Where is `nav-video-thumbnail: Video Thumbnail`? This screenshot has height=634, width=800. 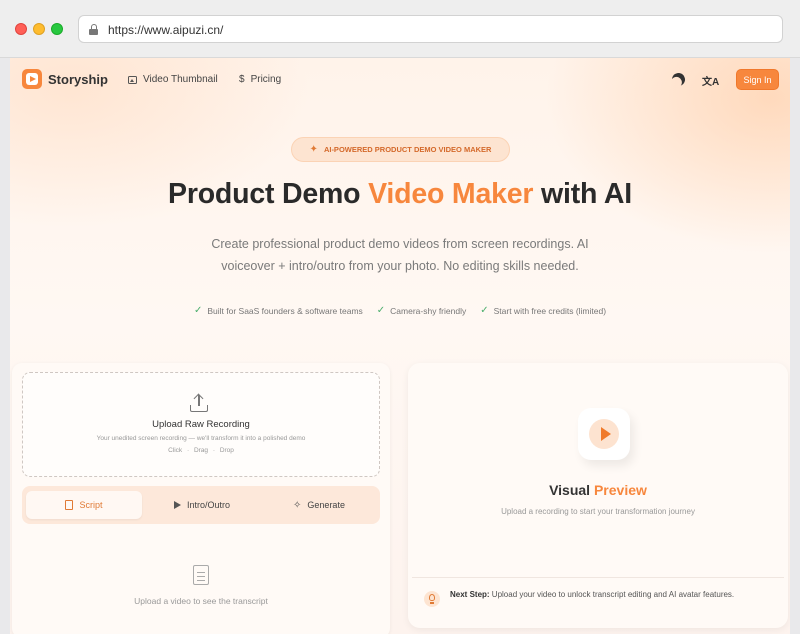 nav-video-thumbnail: Video Thumbnail is located at coordinates (173, 79).